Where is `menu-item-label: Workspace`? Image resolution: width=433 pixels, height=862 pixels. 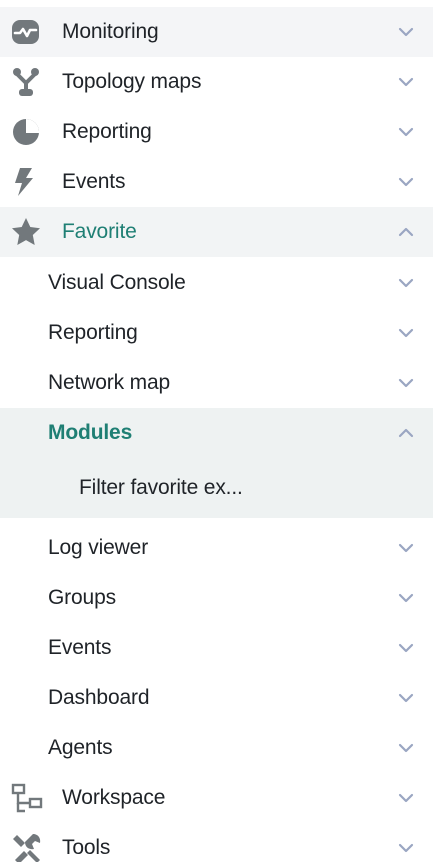 menu-item-label: Workspace is located at coordinates (114, 797).